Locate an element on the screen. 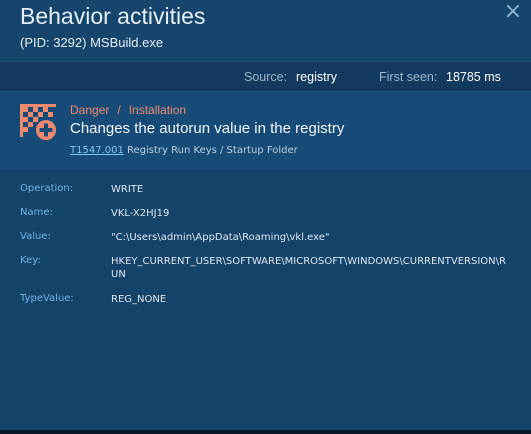  detail-value: "C:\Users\admin\AppData\Roaming\vkl.exe" is located at coordinates (220, 237).